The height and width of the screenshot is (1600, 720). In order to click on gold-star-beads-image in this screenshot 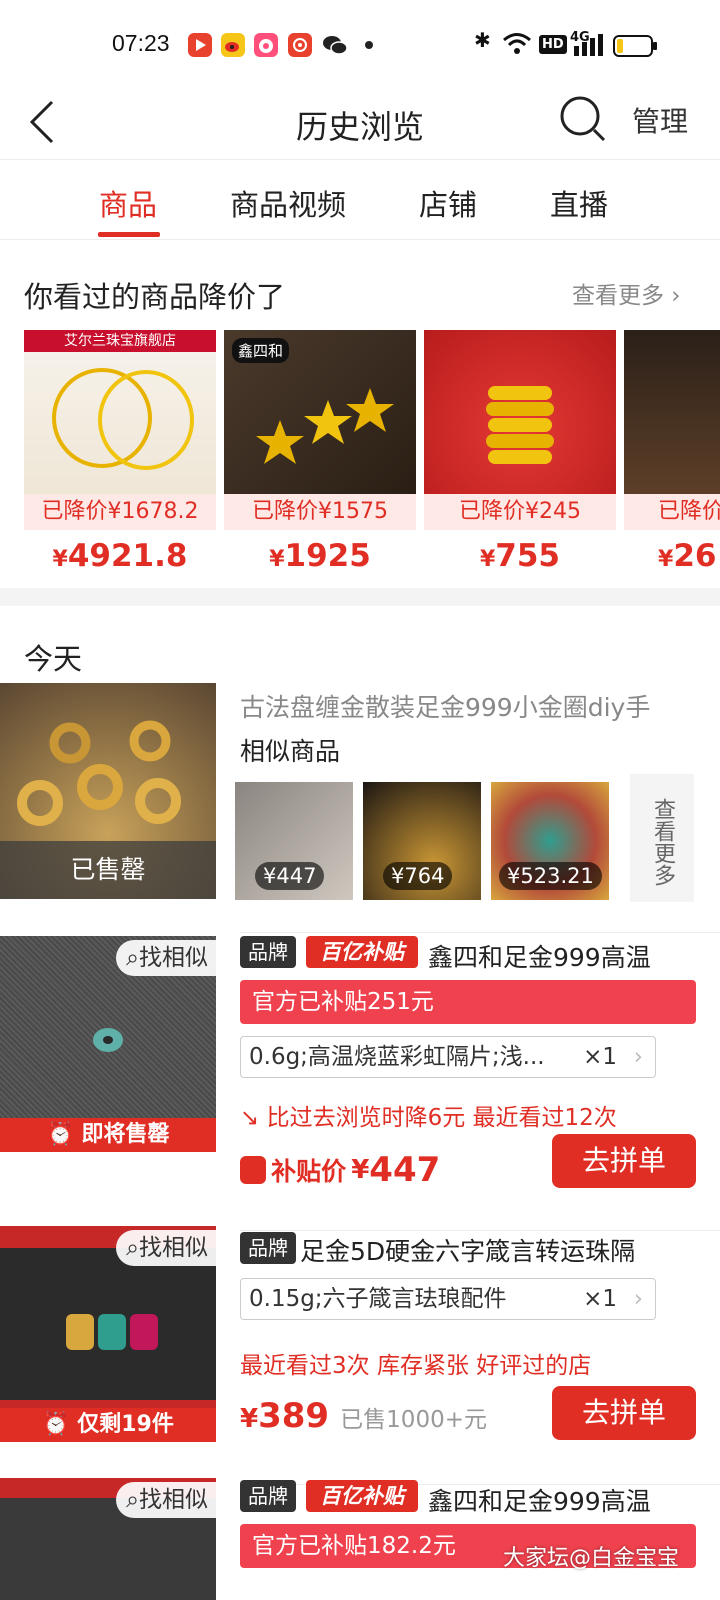, I will do `click(325, 426)`.